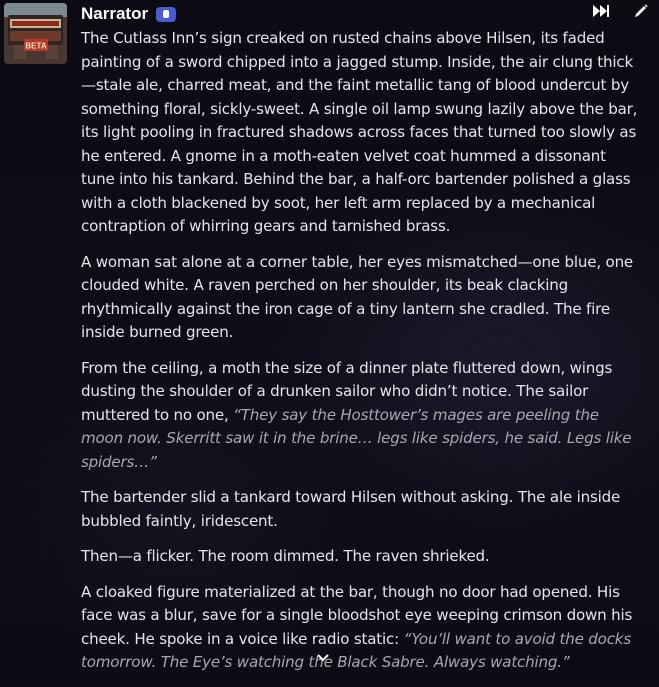 The width and height of the screenshot is (659, 687). I want to click on avatar-beta-label: BETA, so click(35, 46).